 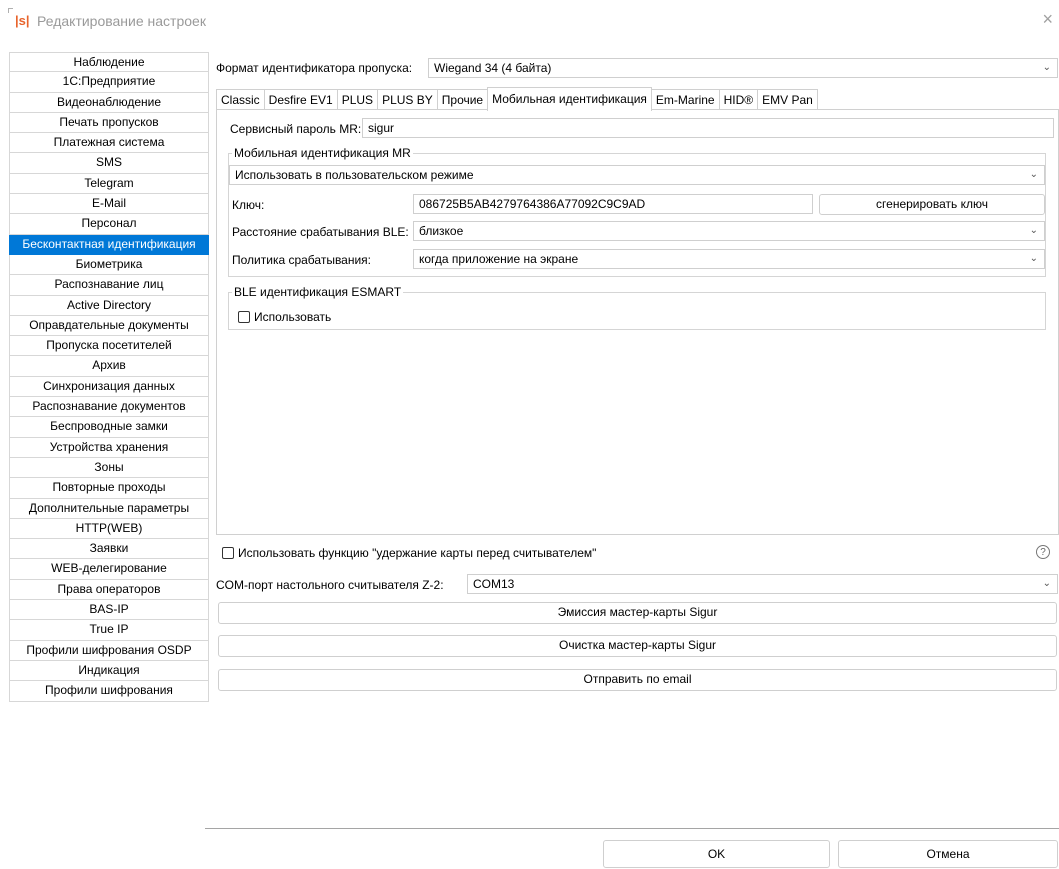 I want to click on sidebar-item: E-Mail, so click(x=109, y=204).